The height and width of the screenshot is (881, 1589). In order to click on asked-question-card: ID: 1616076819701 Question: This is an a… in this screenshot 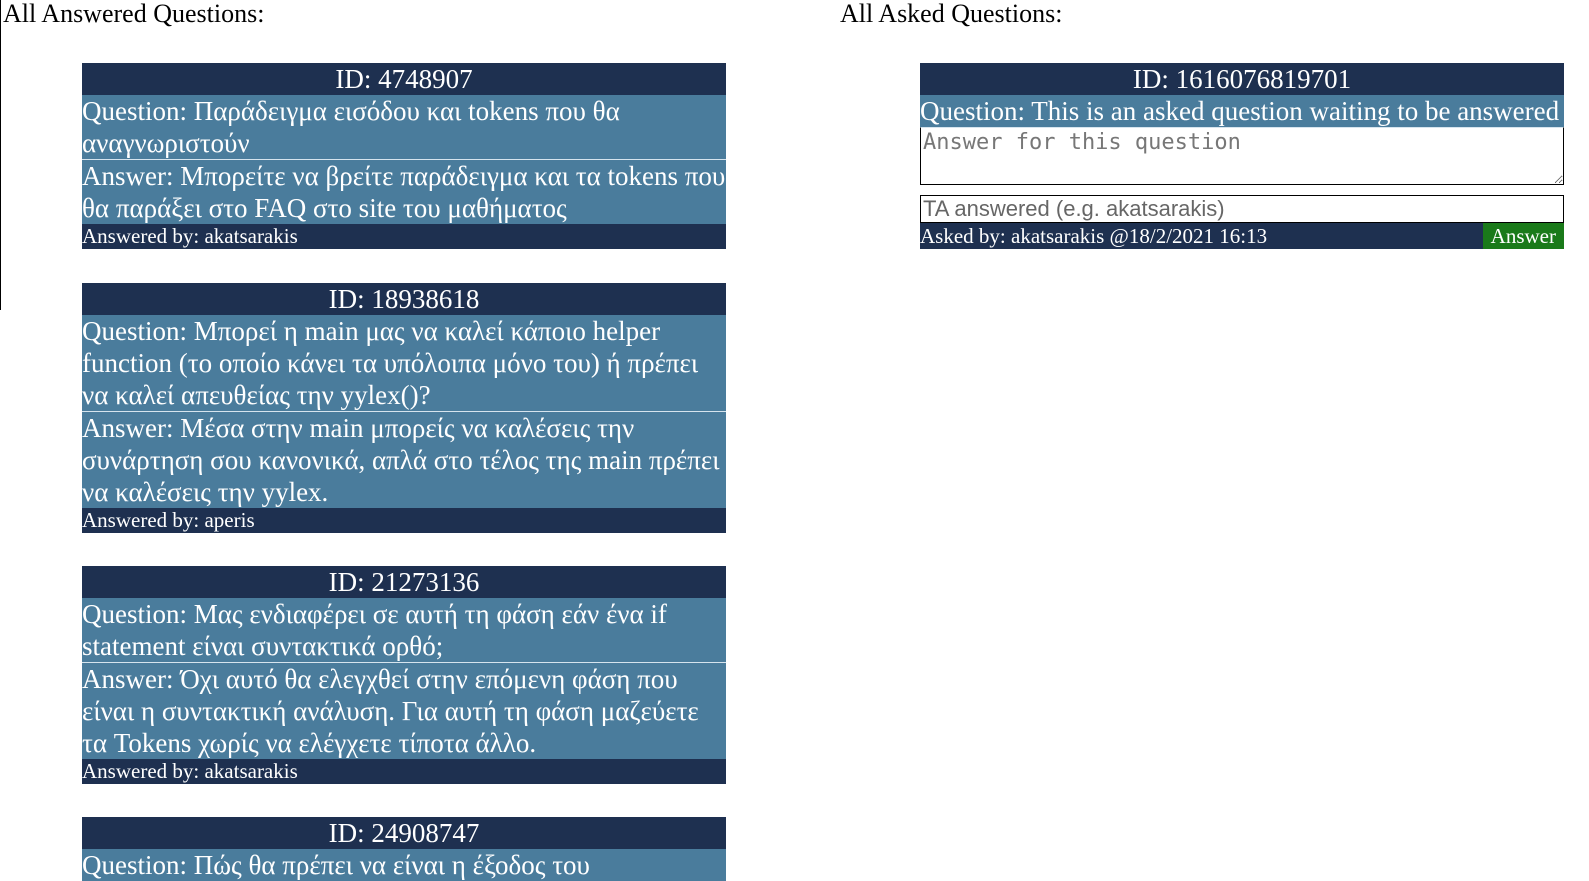, I will do `click(1242, 156)`.